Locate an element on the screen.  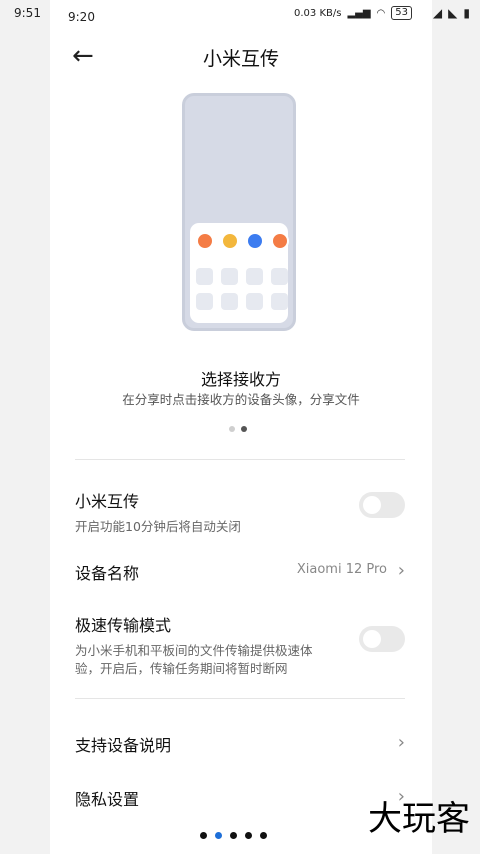
signal-icon: ◣ is located at coordinates (453, 13).